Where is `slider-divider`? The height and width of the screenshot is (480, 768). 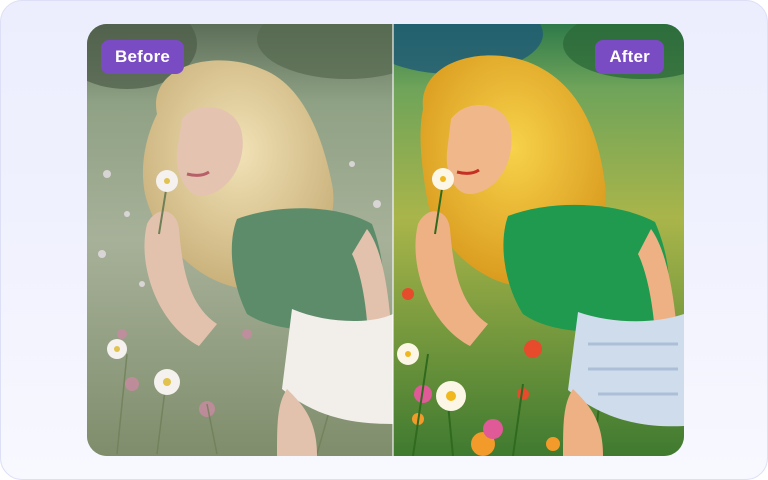 slider-divider is located at coordinates (393, 240).